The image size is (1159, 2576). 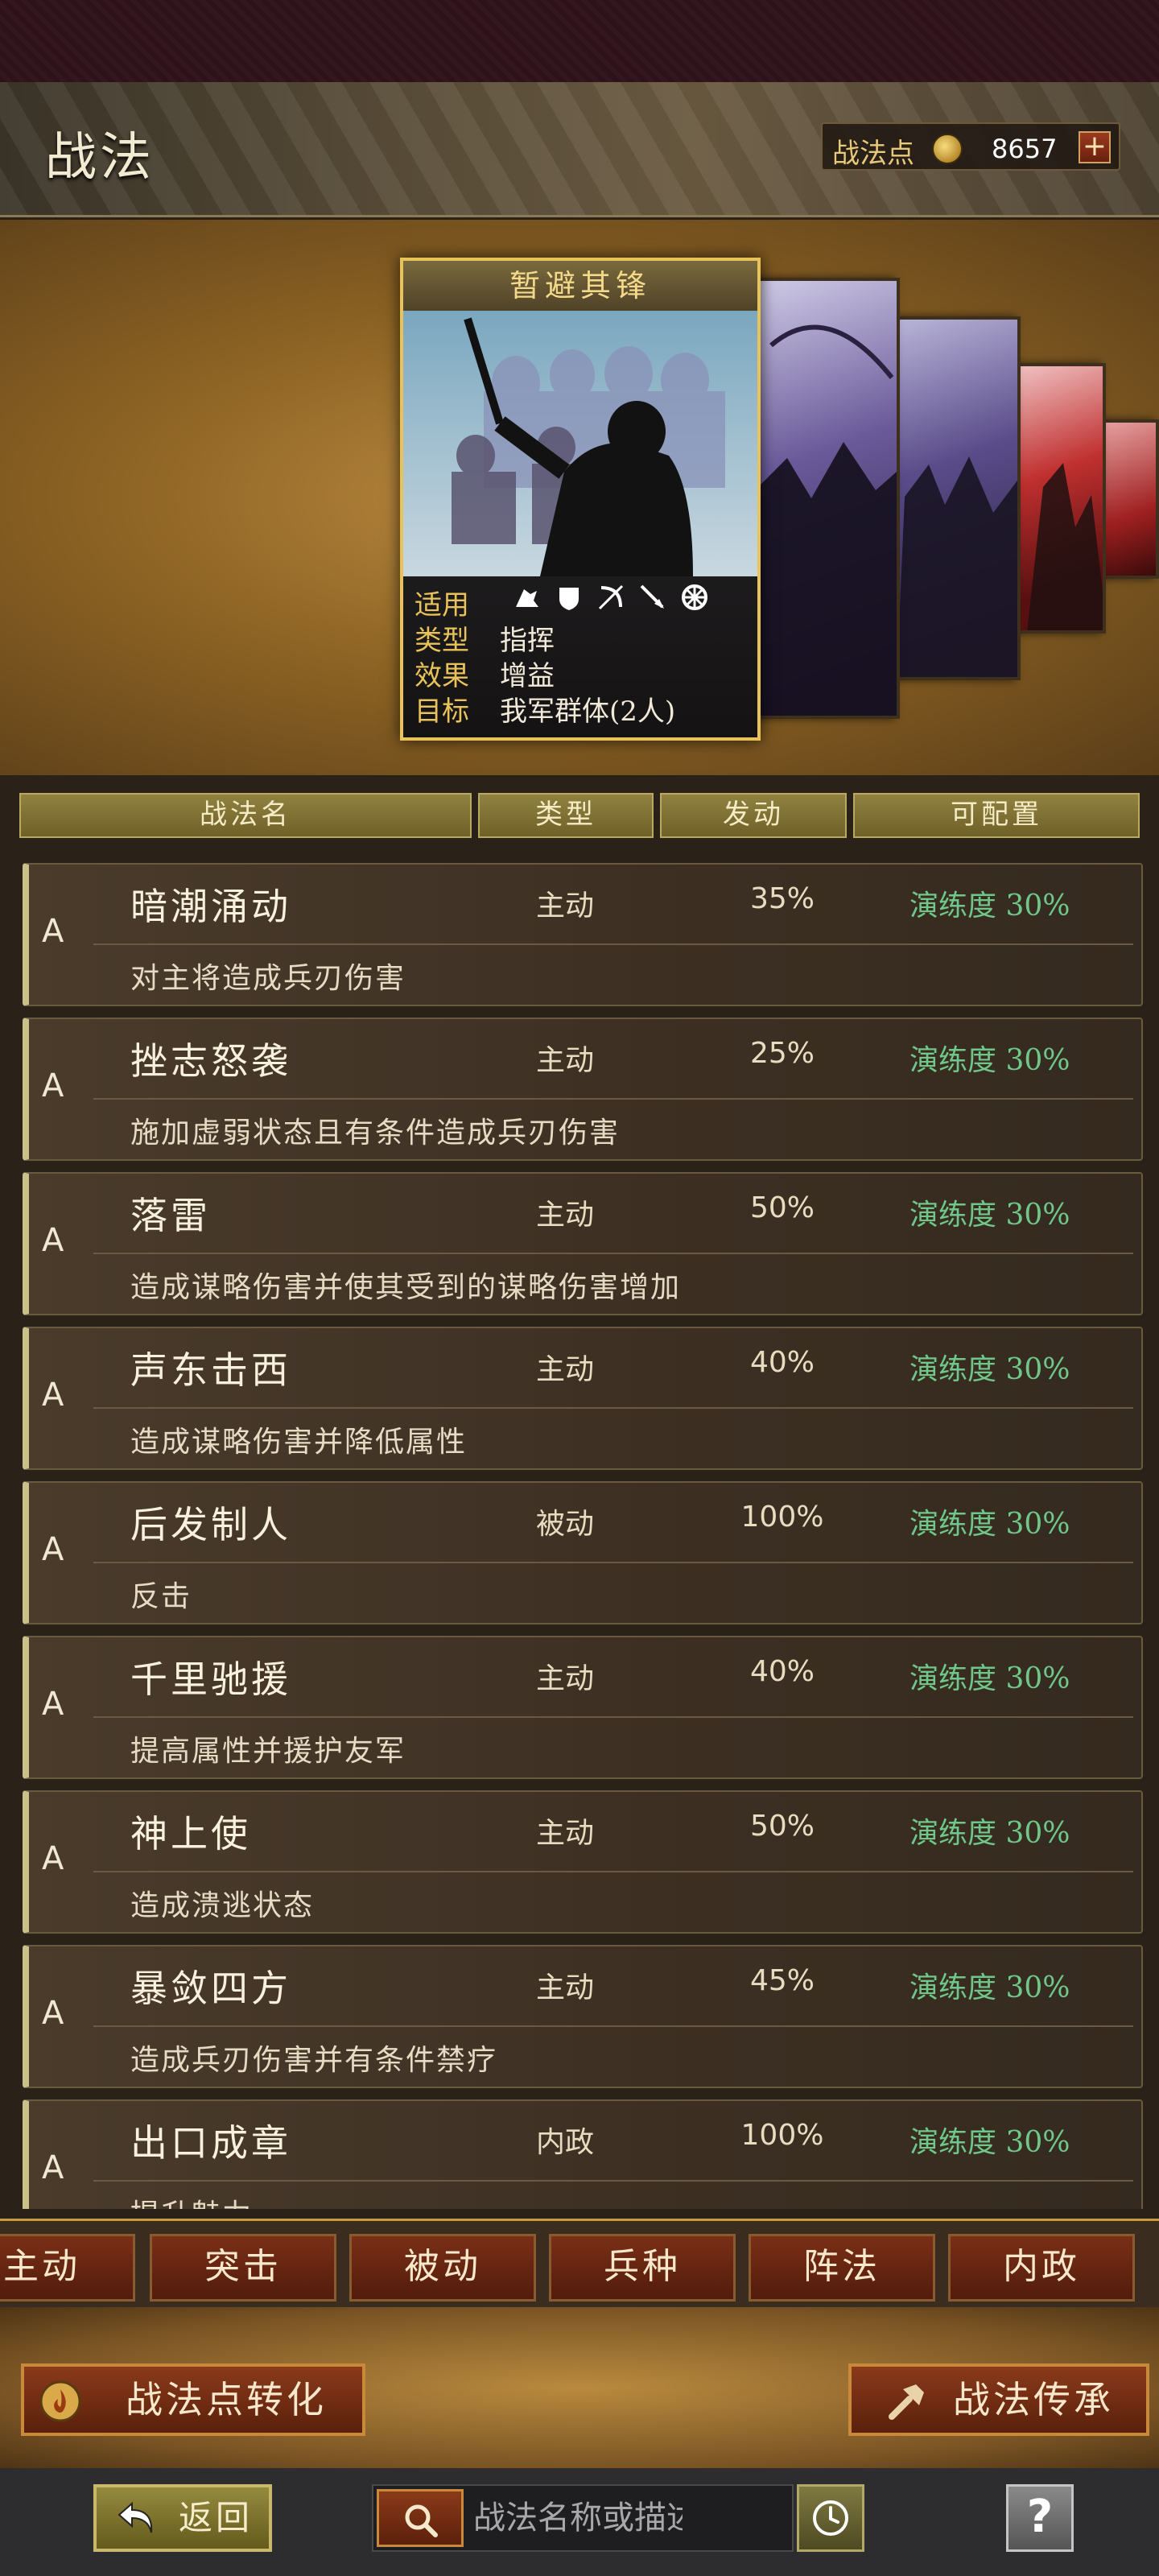 I want to click on tactic-description: 对主将造成兵刃伤害, so click(x=268, y=978).